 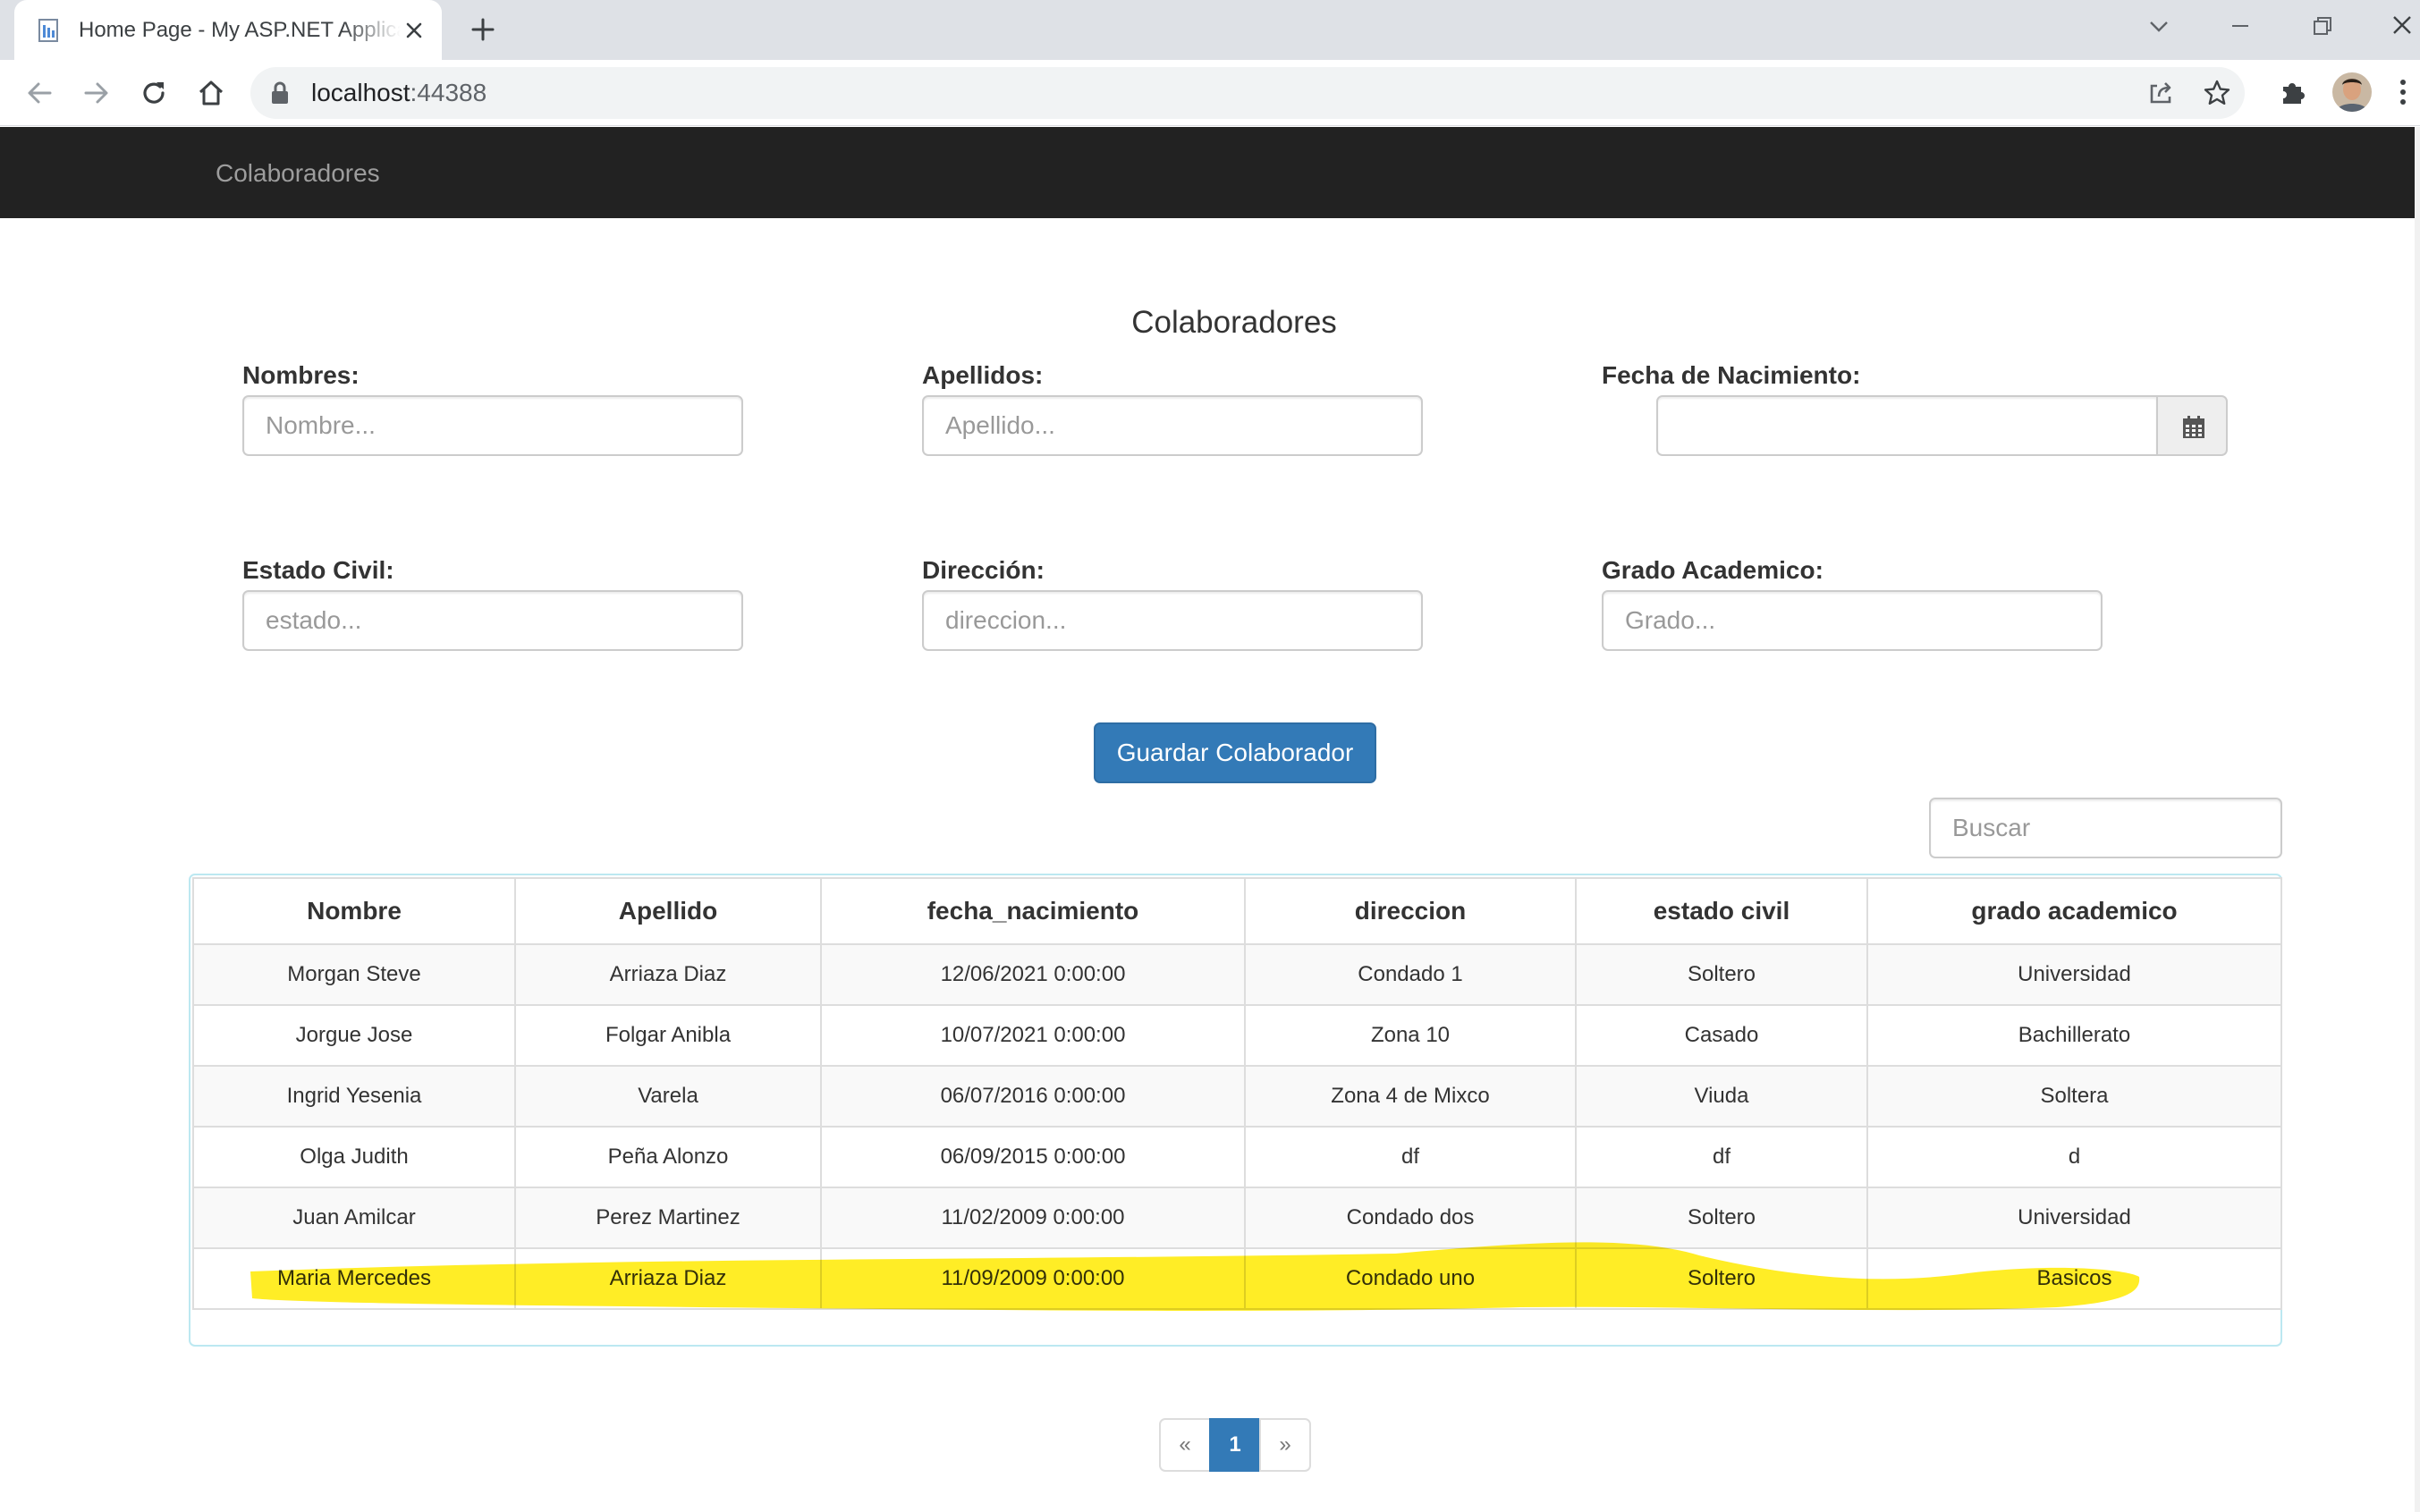 What do you see at coordinates (1172, 620) in the screenshot?
I see `direccion-input` at bounding box center [1172, 620].